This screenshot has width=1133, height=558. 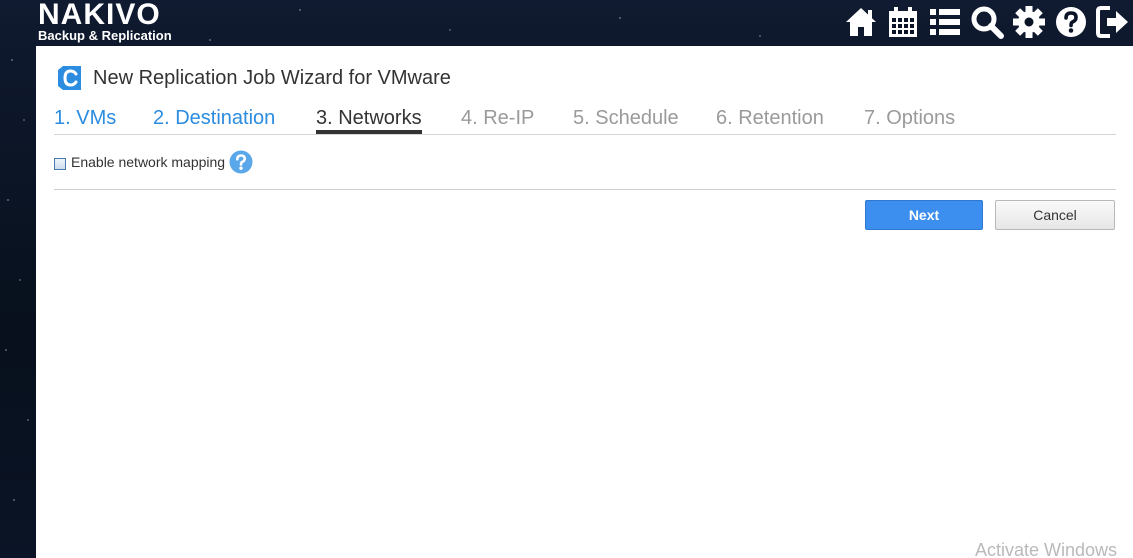 What do you see at coordinates (498, 118) in the screenshot?
I see `step-re-ip: 4. Re-IP` at bounding box center [498, 118].